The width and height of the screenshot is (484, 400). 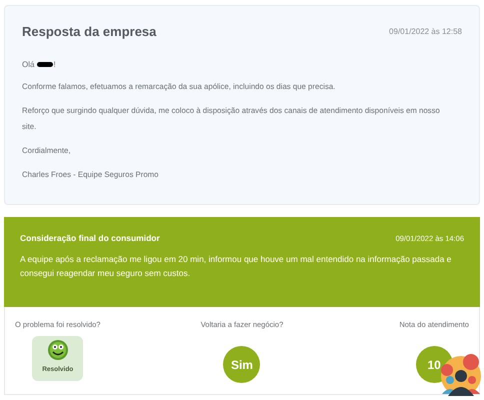 I want to click on greeting-text: Olá, so click(x=28, y=64).